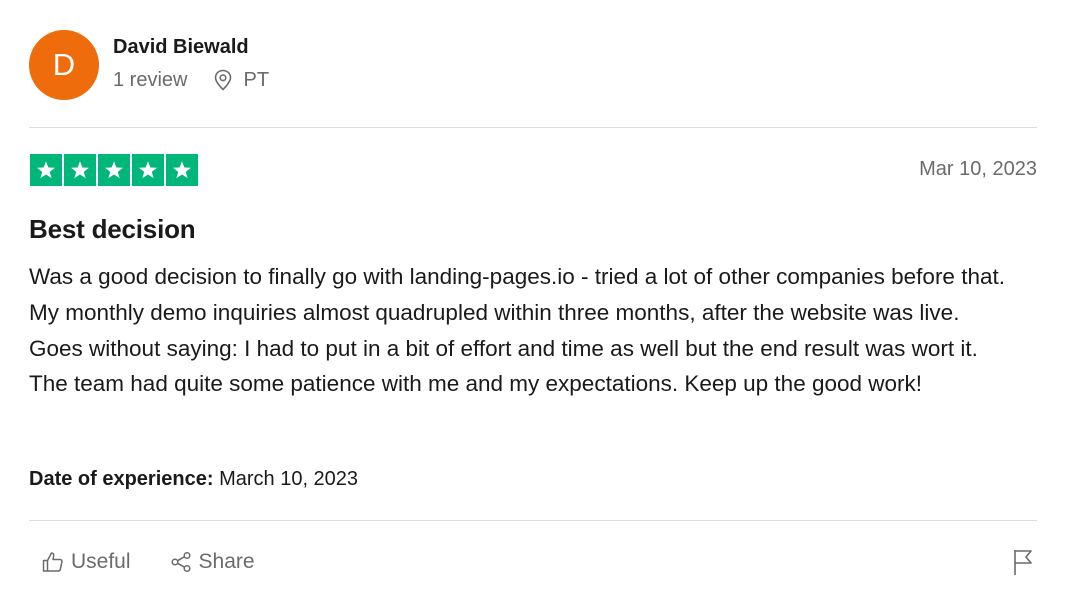 The image size is (1067, 590). Describe the element at coordinates (167, 562) in the screenshot. I see `review-actions: Useful Share` at that location.